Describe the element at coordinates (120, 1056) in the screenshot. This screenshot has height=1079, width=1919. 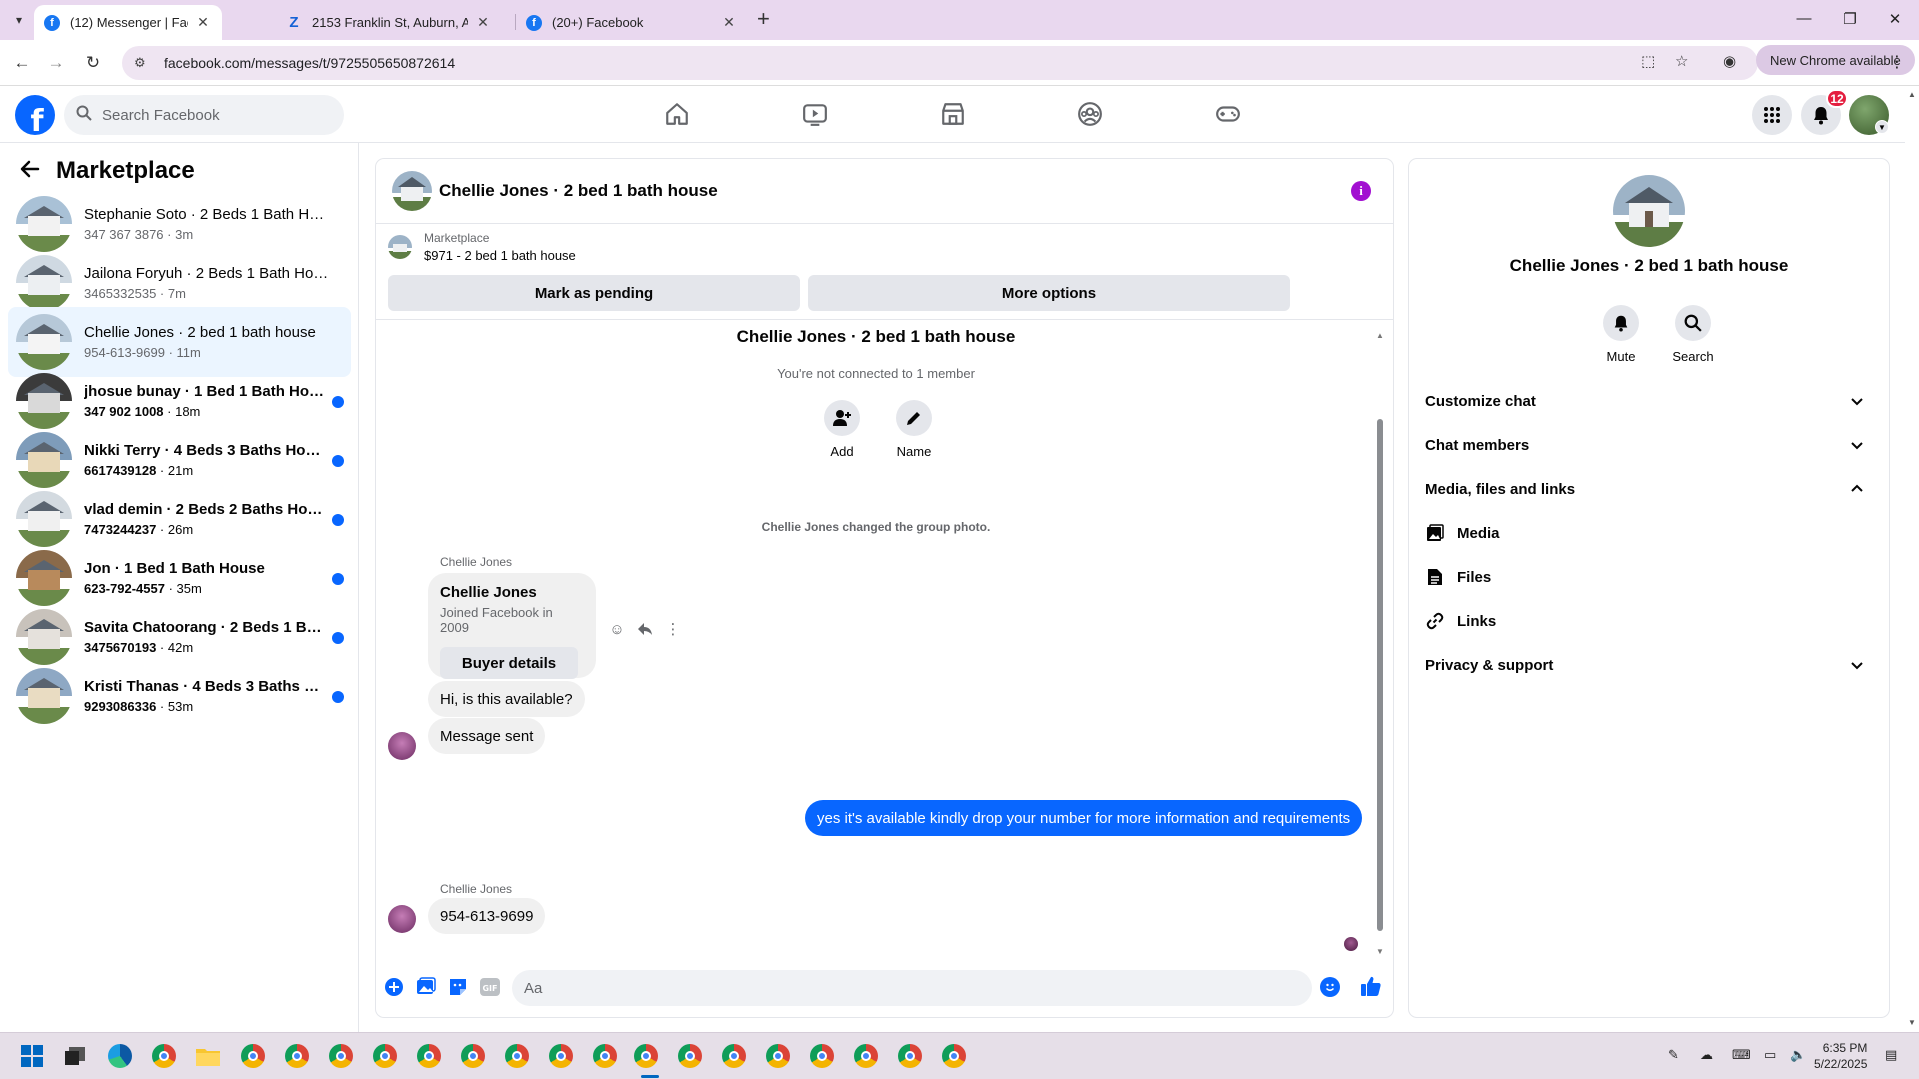
I see `edge-browser-icon` at that location.